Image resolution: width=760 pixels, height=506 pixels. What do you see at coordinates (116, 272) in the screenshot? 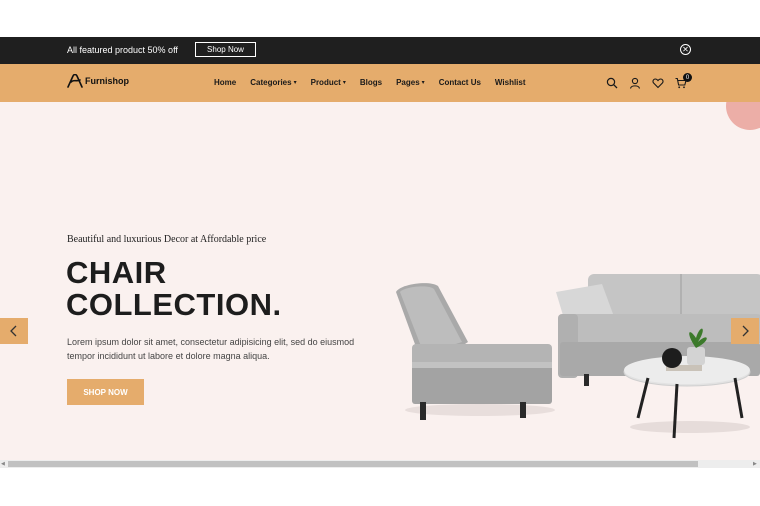
I see `headline-line-1: CHAIR` at bounding box center [116, 272].